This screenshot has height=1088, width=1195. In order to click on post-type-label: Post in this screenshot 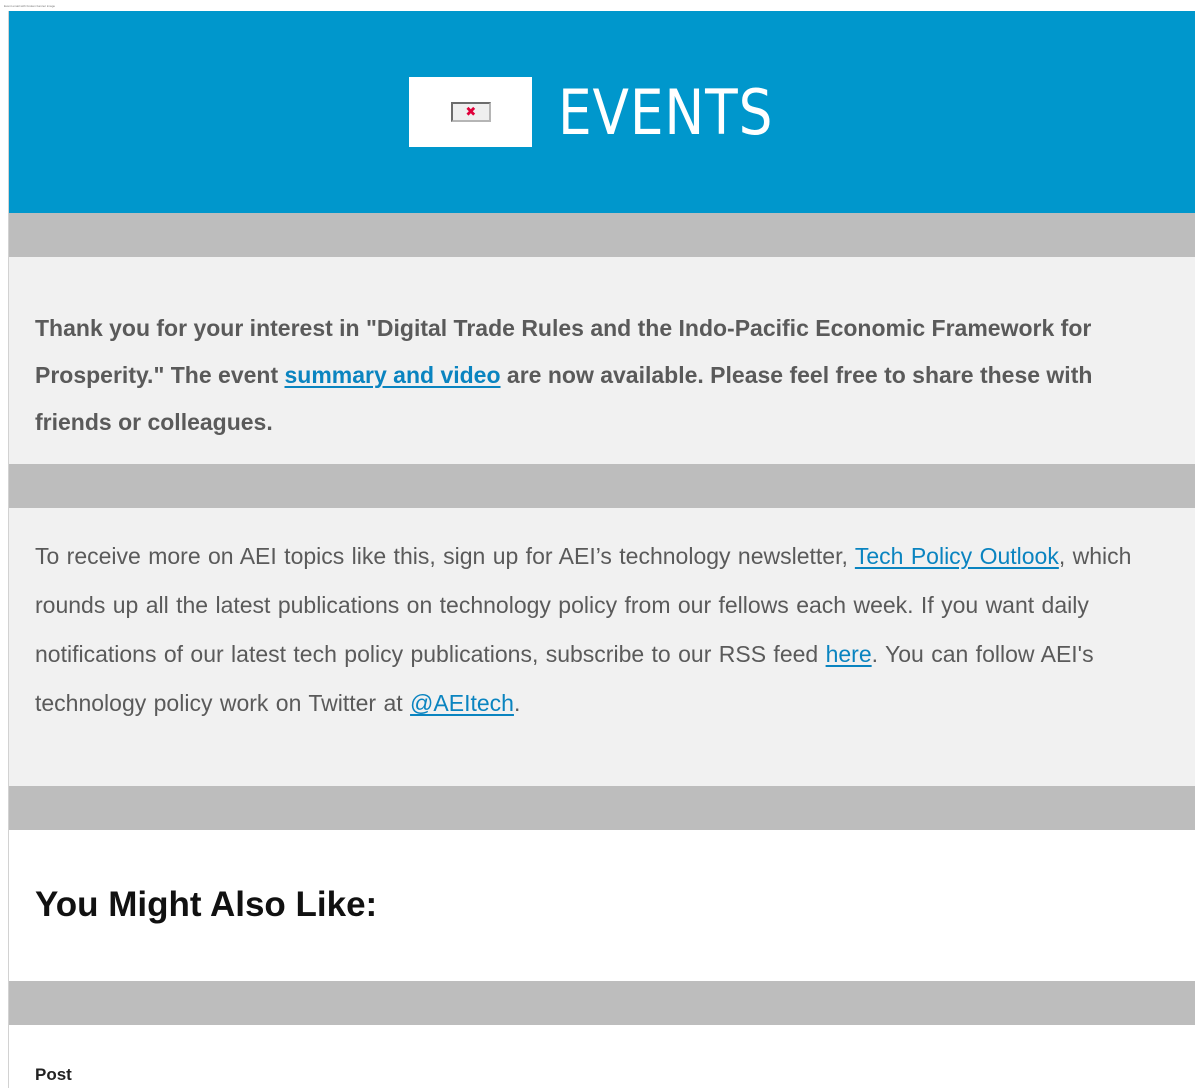, I will do `click(53, 1074)`.